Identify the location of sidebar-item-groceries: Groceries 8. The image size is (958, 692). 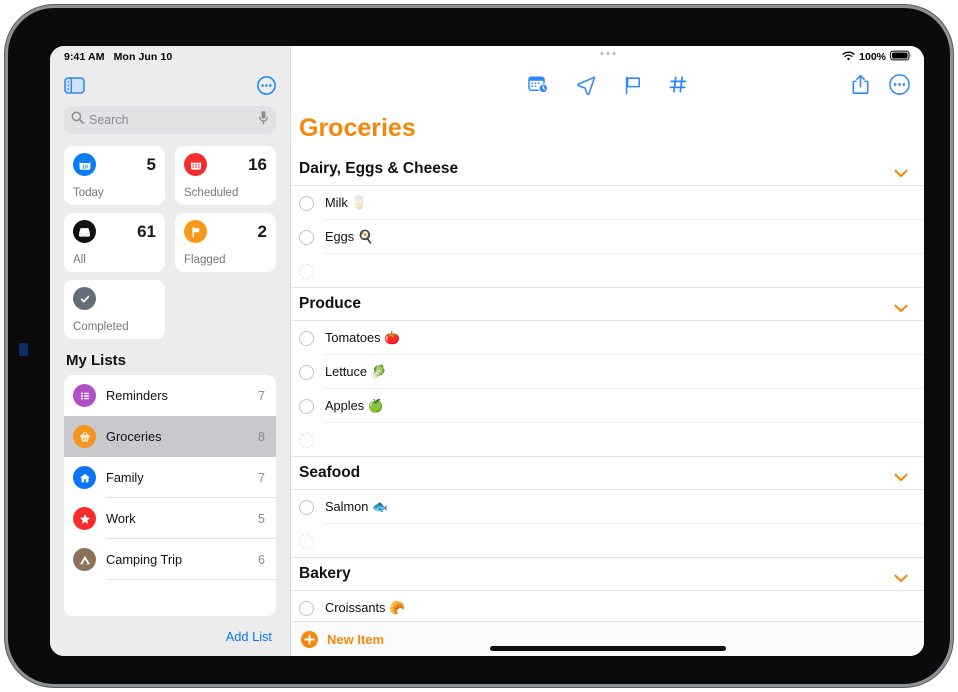
(170, 436).